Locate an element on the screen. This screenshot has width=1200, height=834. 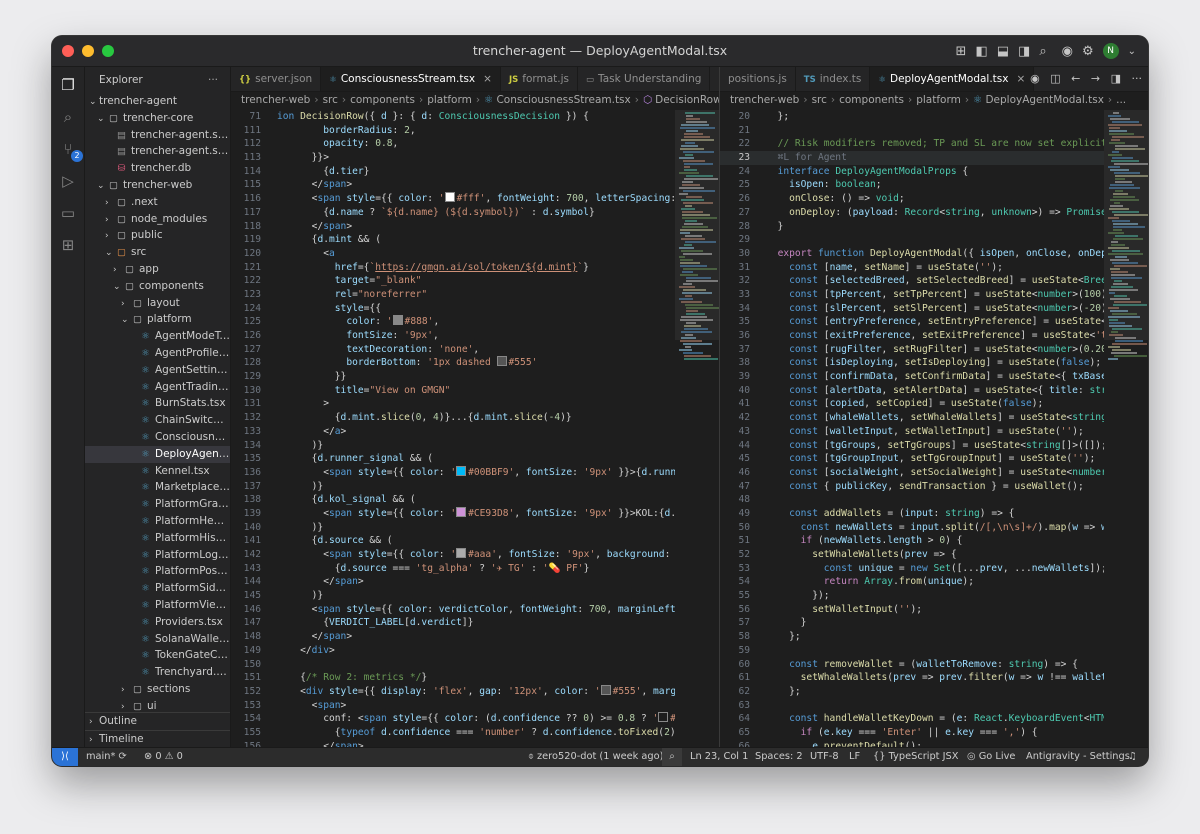
tree-item: ⌄ ▢ src is located at coordinates (157, 252).